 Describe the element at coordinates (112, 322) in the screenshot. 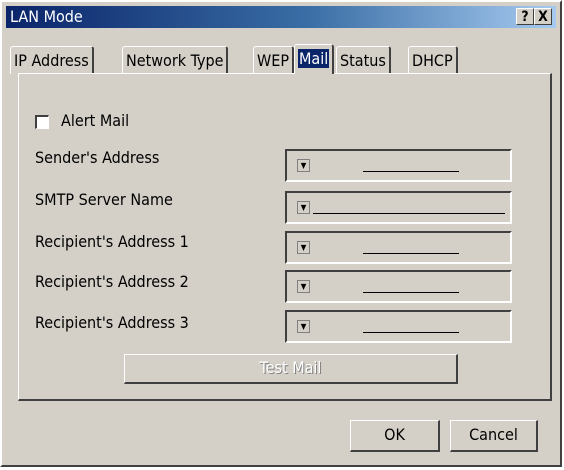

I see `recipient-3-label: Recipient's Address 3` at that location.